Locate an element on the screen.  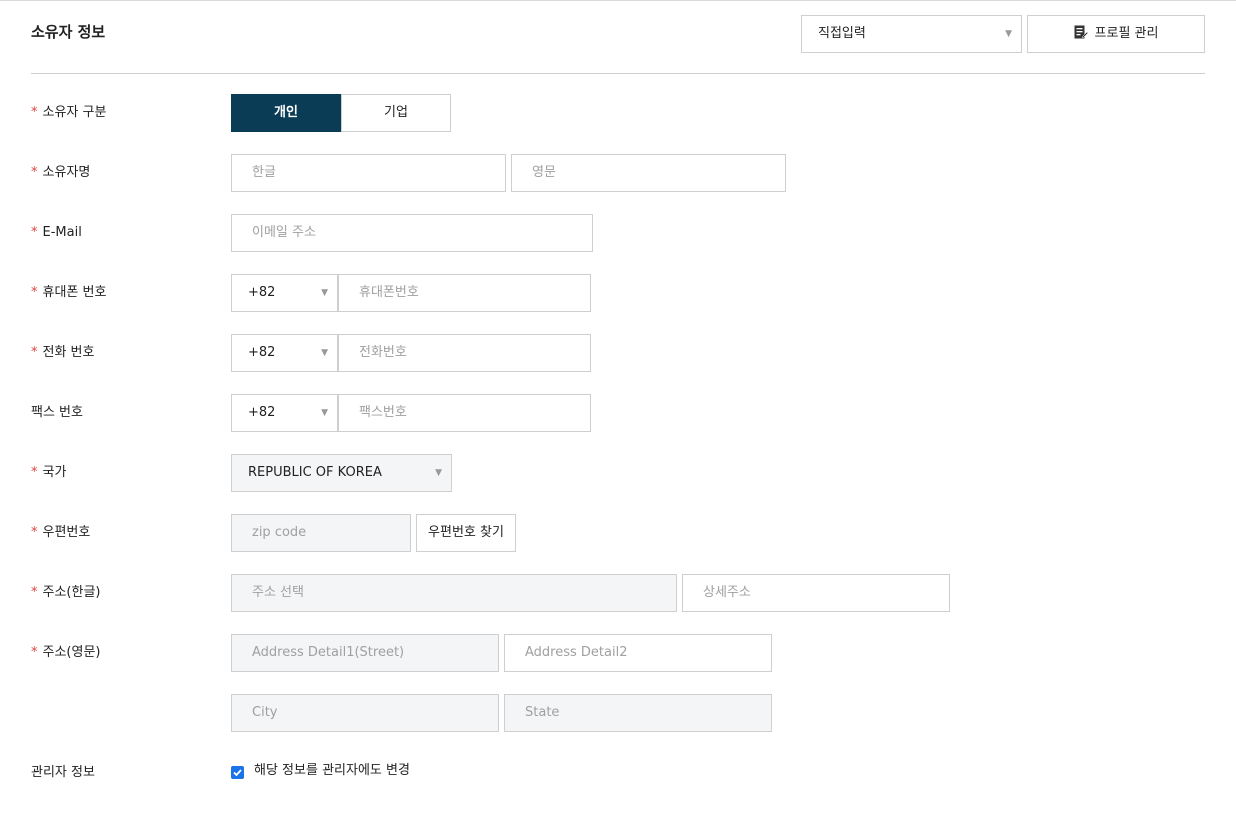
mobile-country-code-select: +82 ▼ is located at coordinates (284, 293).